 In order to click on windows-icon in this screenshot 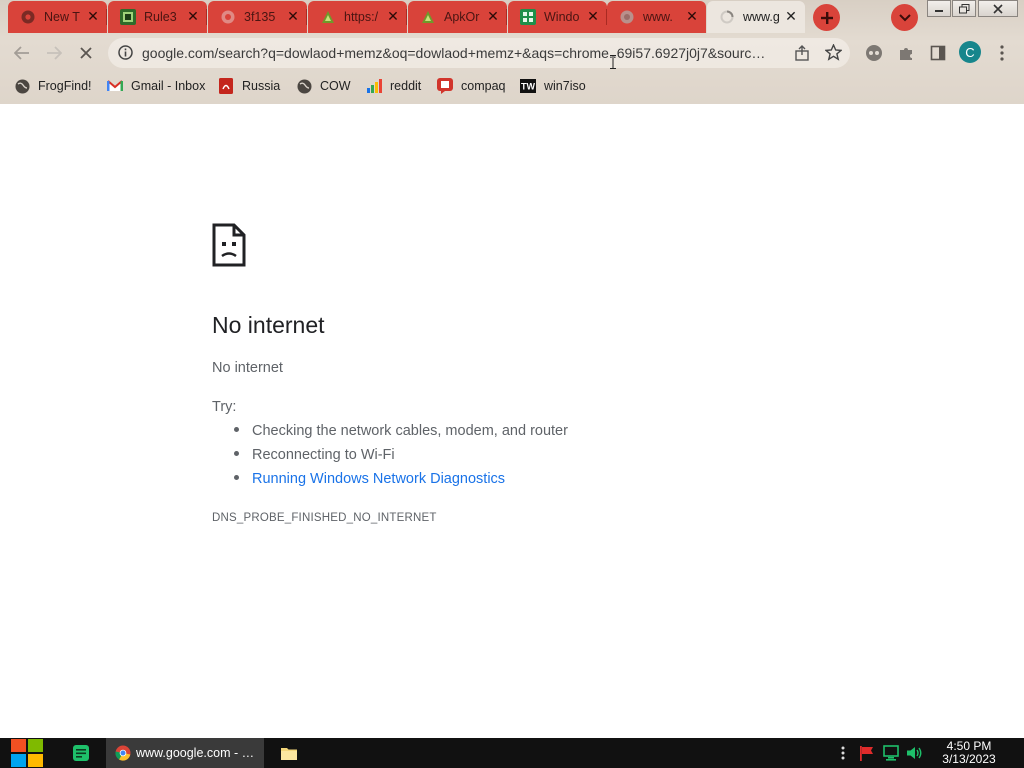, I will do `click(528, 17)`.